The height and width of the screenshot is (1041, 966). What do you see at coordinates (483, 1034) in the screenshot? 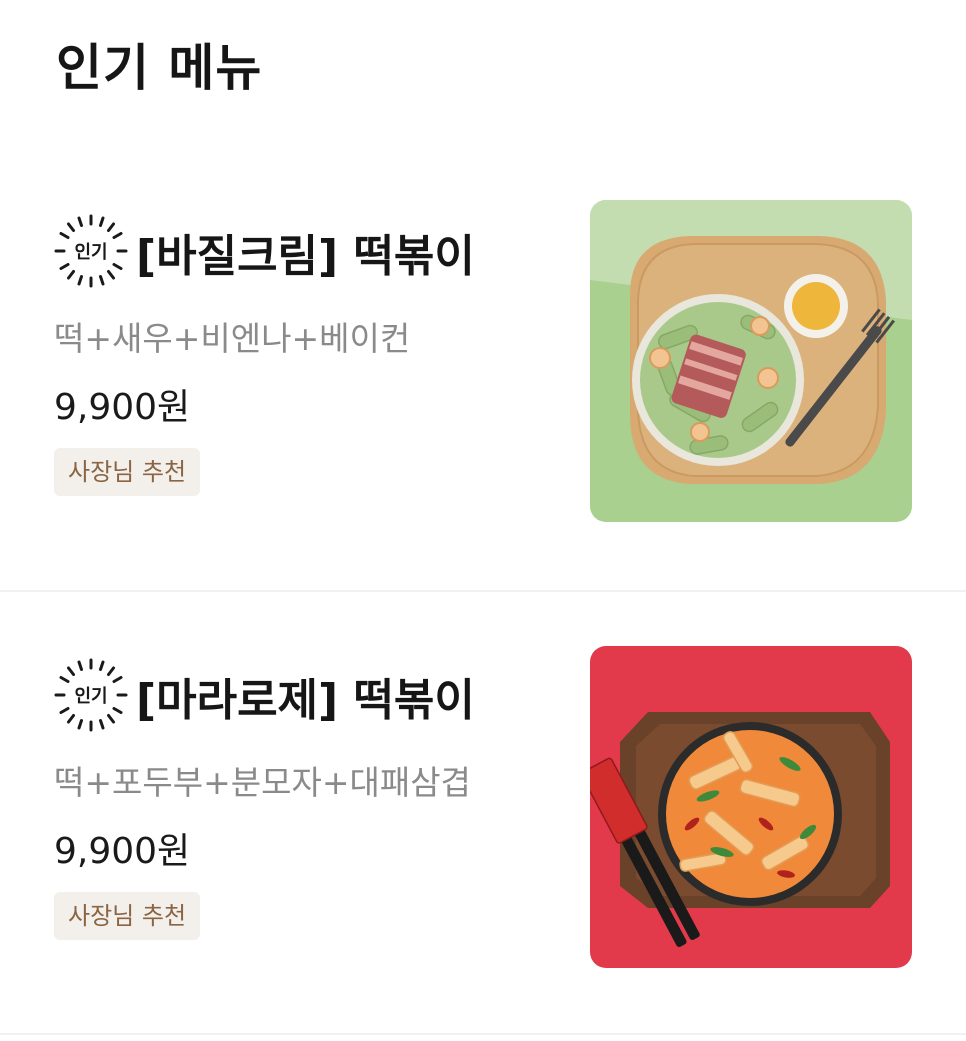
I see `menu-divider` at bounding box center [483, 1034].